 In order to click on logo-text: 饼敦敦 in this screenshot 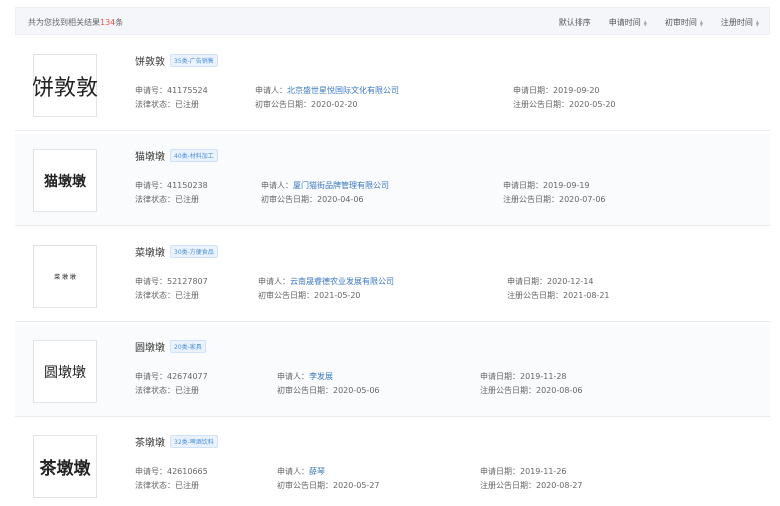, I will do `click(65, 88)`.